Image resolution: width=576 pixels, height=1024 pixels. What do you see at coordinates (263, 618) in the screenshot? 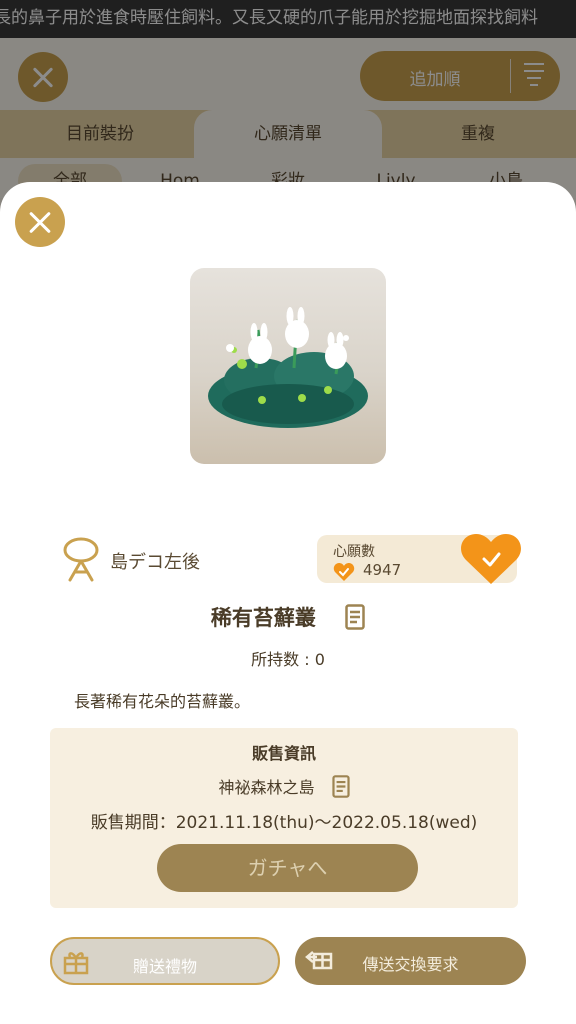
I see `item-title: 稀有苔蘚叢` at bounding box center [263, 618].